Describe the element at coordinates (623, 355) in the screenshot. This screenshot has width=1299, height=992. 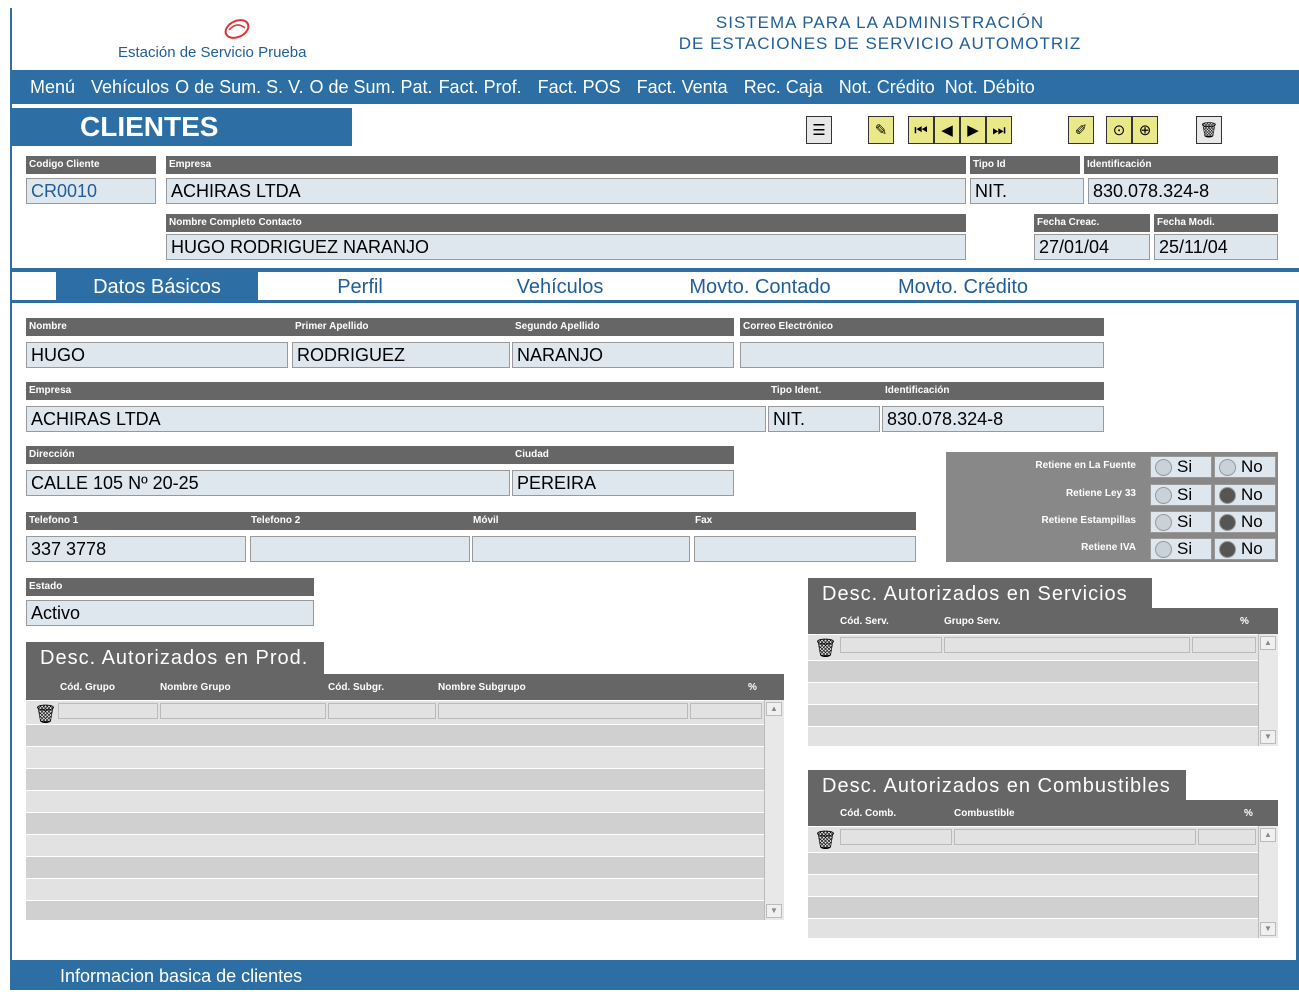
I see `apellido2-field: NARANJO` at that location.